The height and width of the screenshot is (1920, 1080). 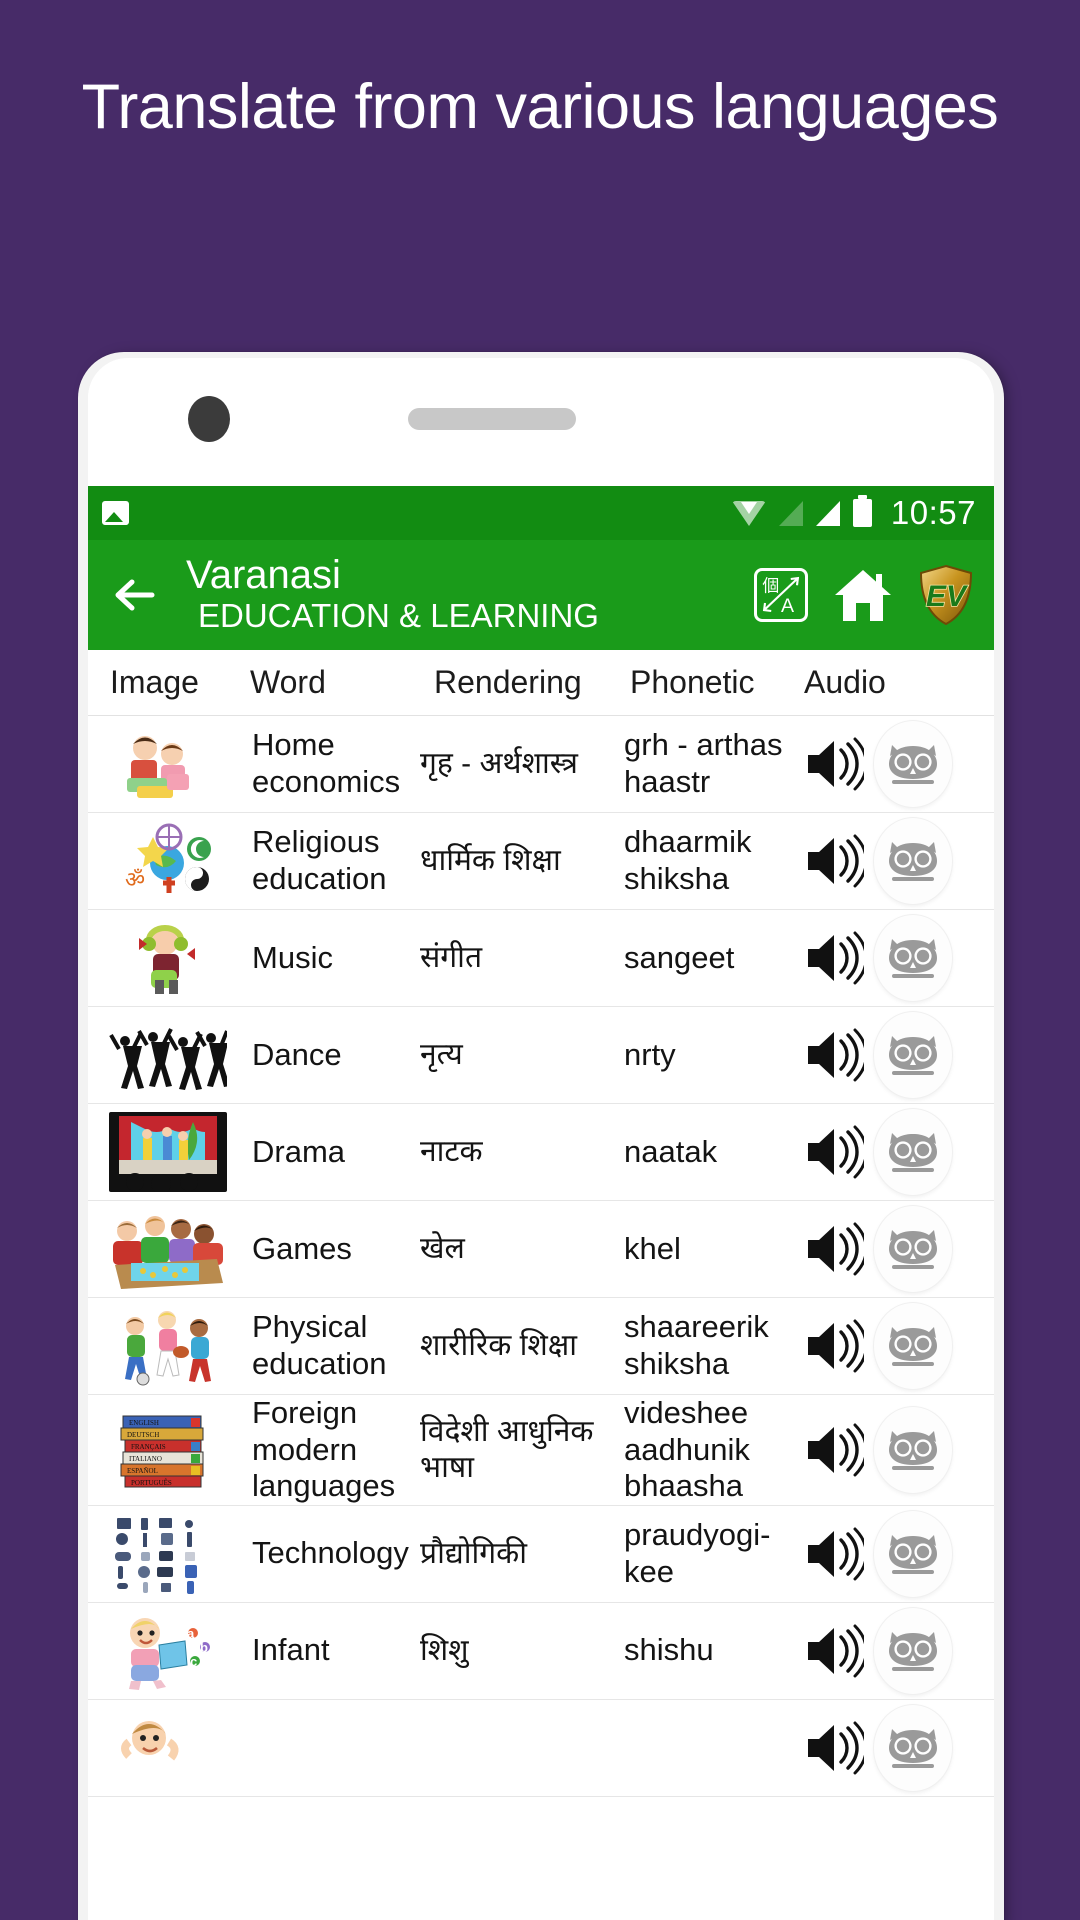 I want to click on table-header-row: Image Word Rendering Phonetic Audio, so click(x=541, y=683).